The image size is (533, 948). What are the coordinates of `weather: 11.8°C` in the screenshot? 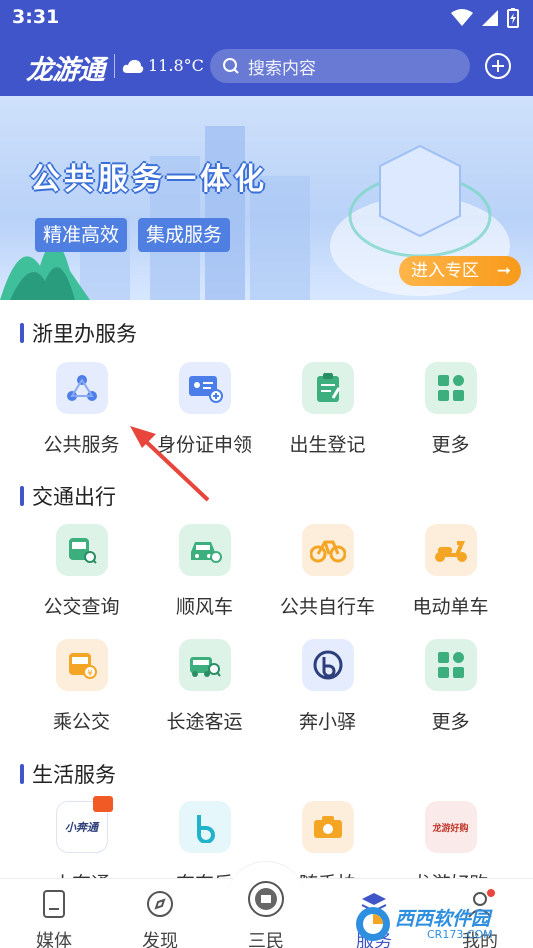 It's located at (163, 65).